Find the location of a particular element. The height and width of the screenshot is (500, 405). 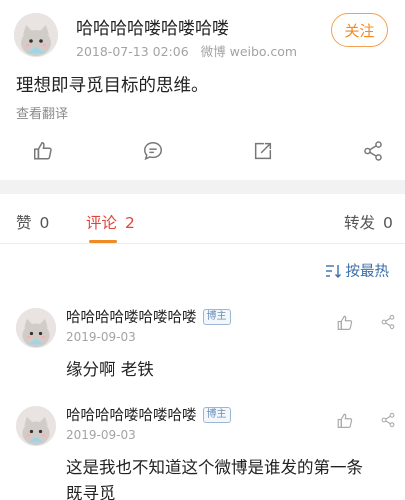

section-divider is located at coordinates (202, 187).